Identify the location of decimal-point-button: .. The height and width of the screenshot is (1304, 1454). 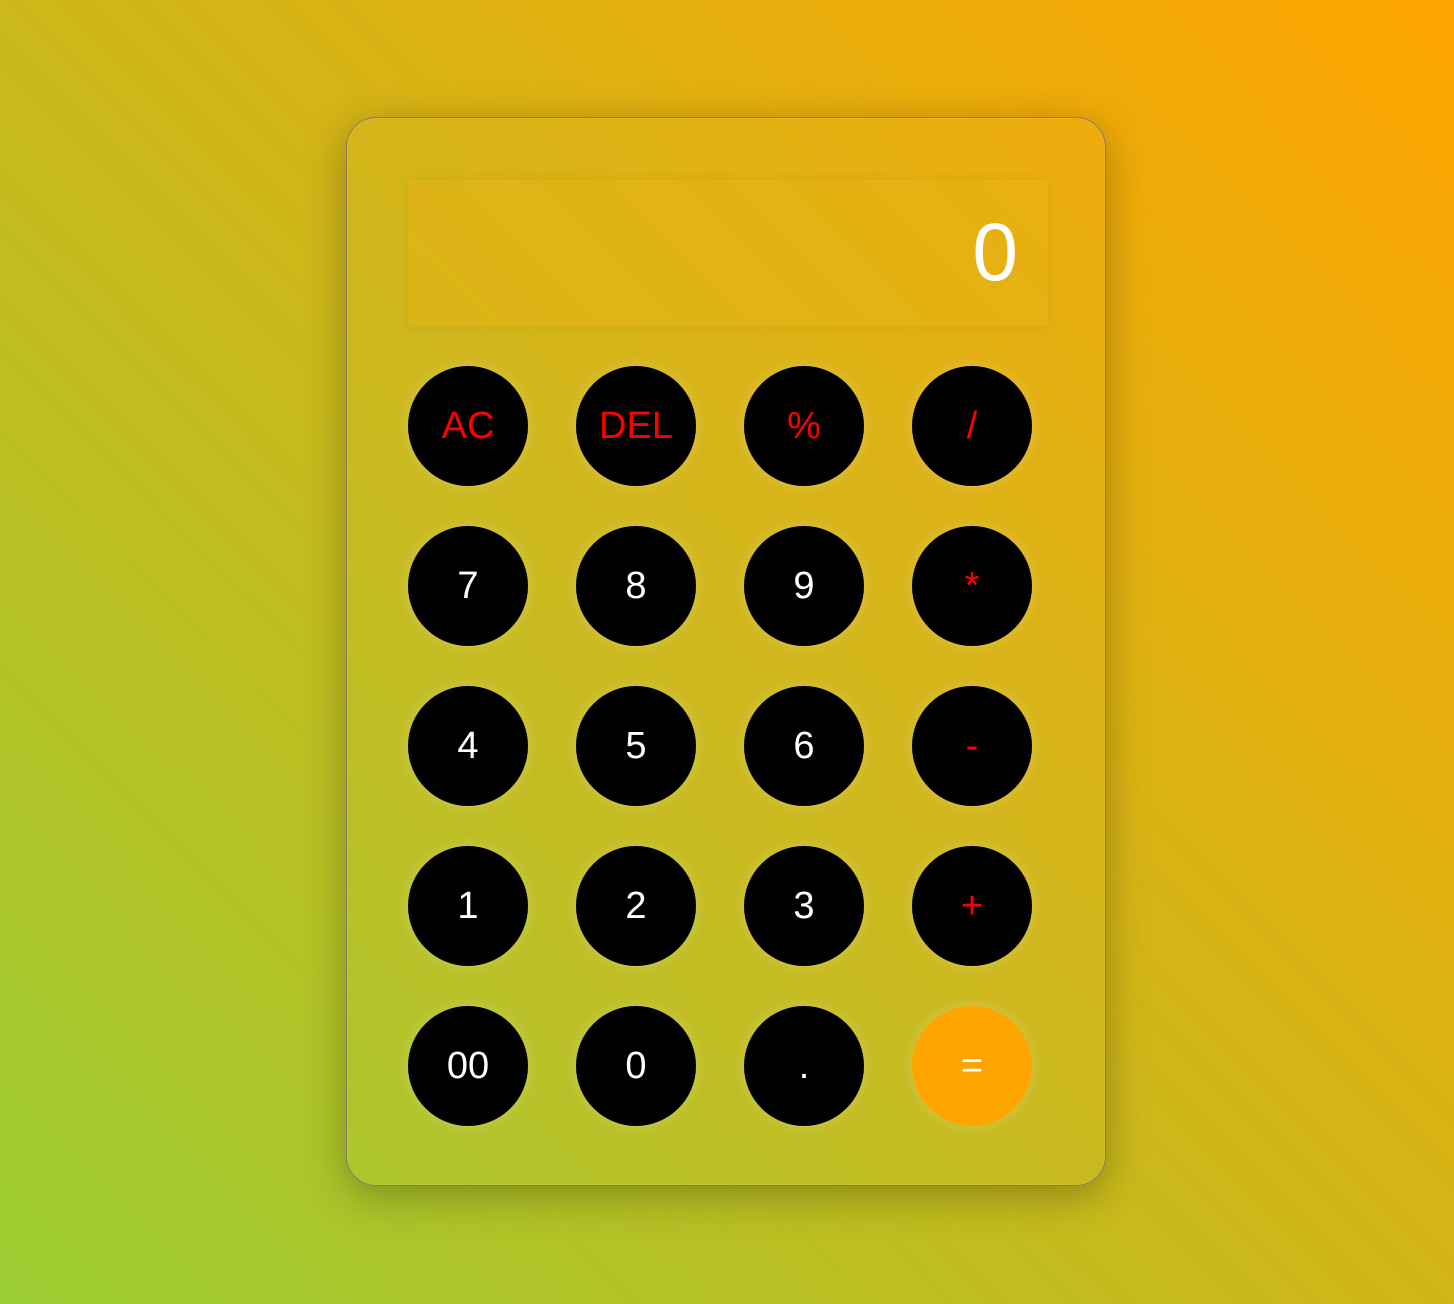
(804, 1066).